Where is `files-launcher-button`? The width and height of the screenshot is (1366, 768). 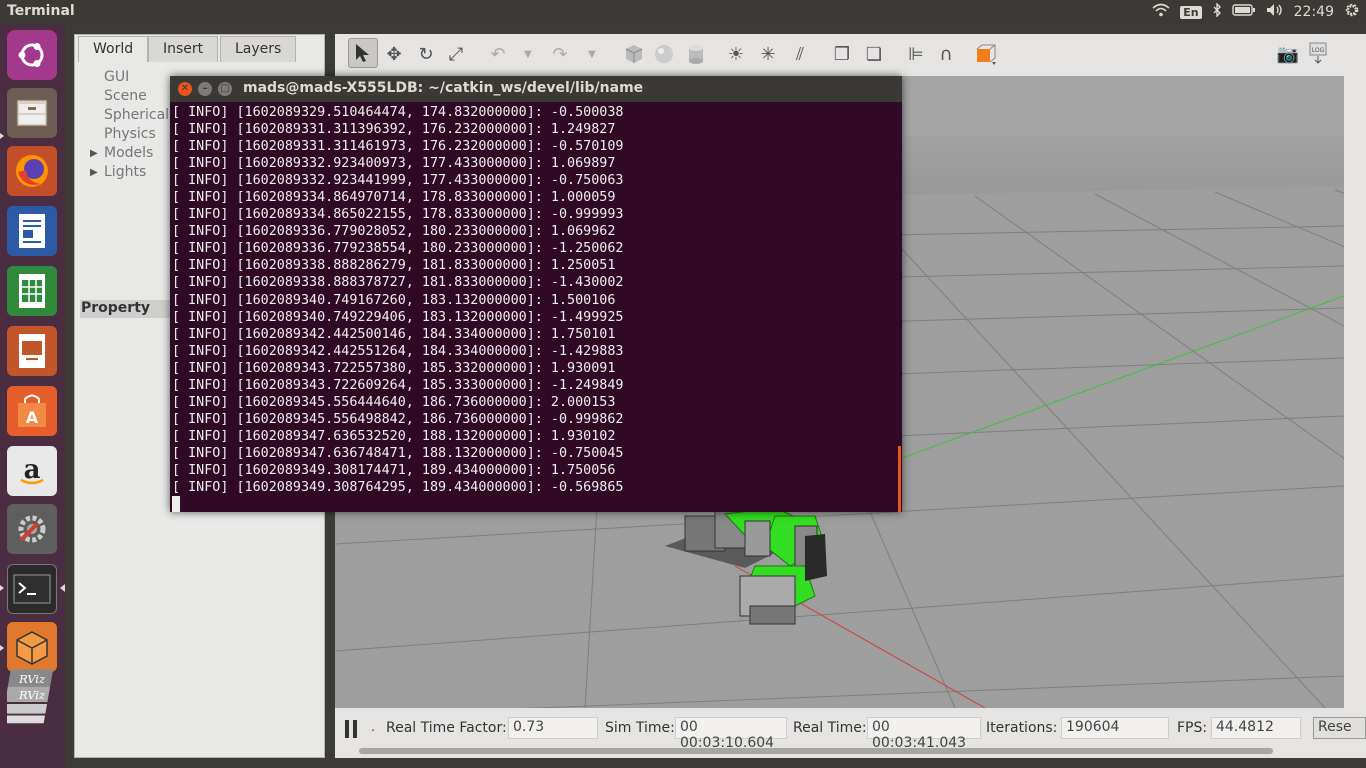 files-launcher-button is located at coordinates (32, 113).